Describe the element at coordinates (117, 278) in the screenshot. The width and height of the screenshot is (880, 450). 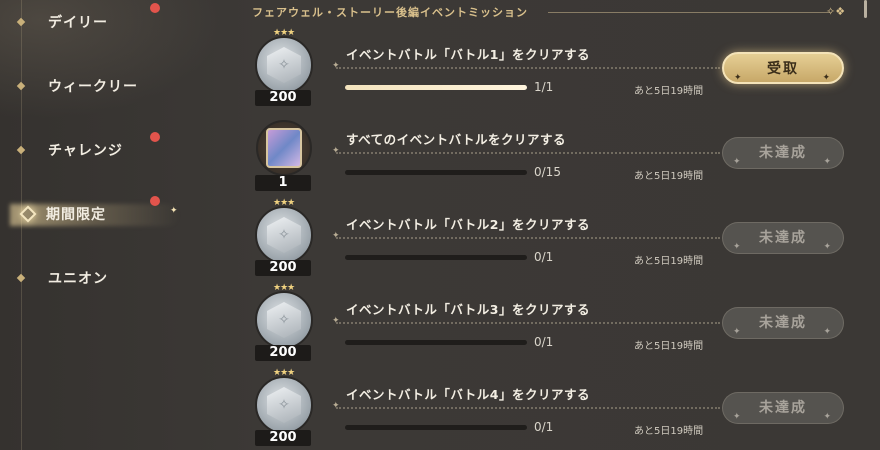
I see `tab-union: ユニオン` at that location.